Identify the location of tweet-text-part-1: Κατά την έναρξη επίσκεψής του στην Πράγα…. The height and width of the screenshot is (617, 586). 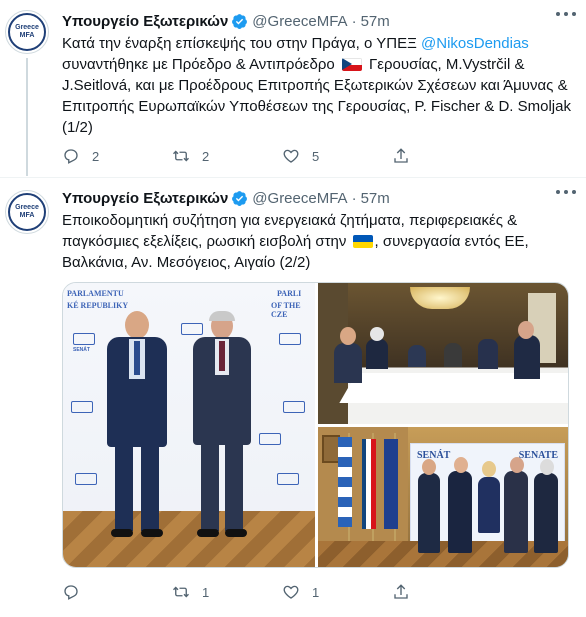
(242, 43).